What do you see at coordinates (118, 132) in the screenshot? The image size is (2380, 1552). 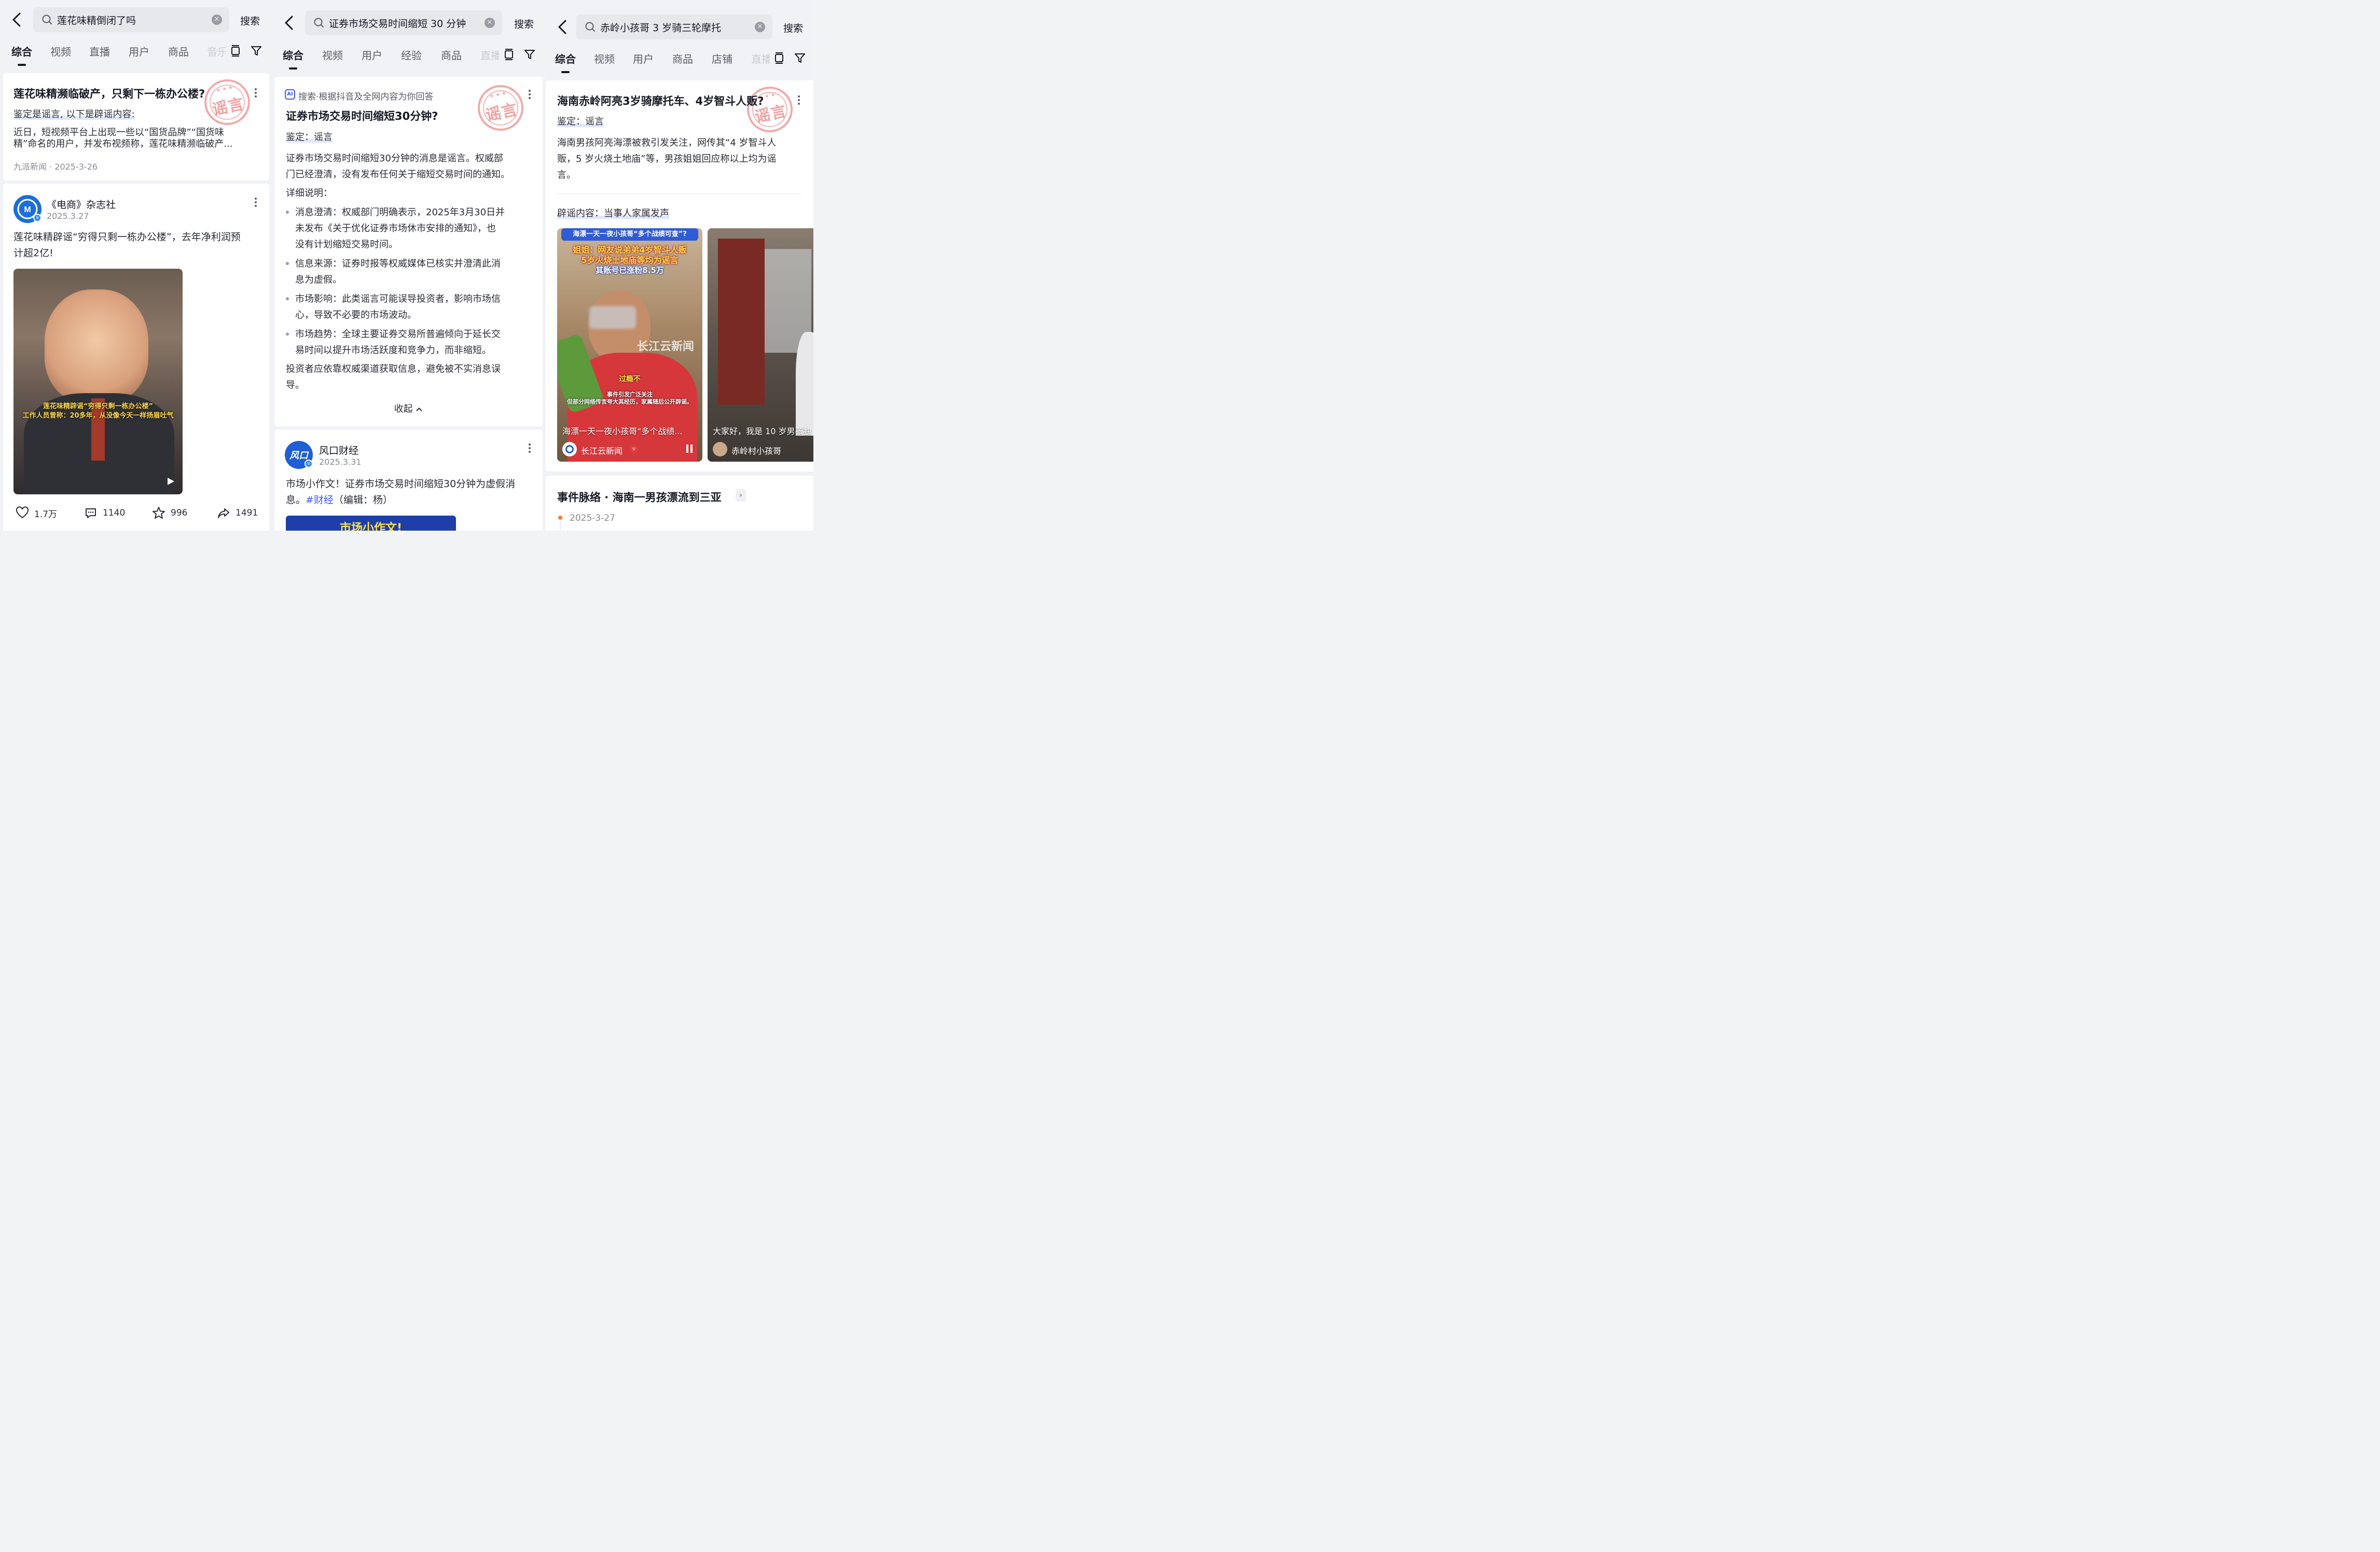 I see `rumor-body-line1: 近日，短视频平台上出现一些以“国货品牌”“国货味` at bounding box center [118, 132].